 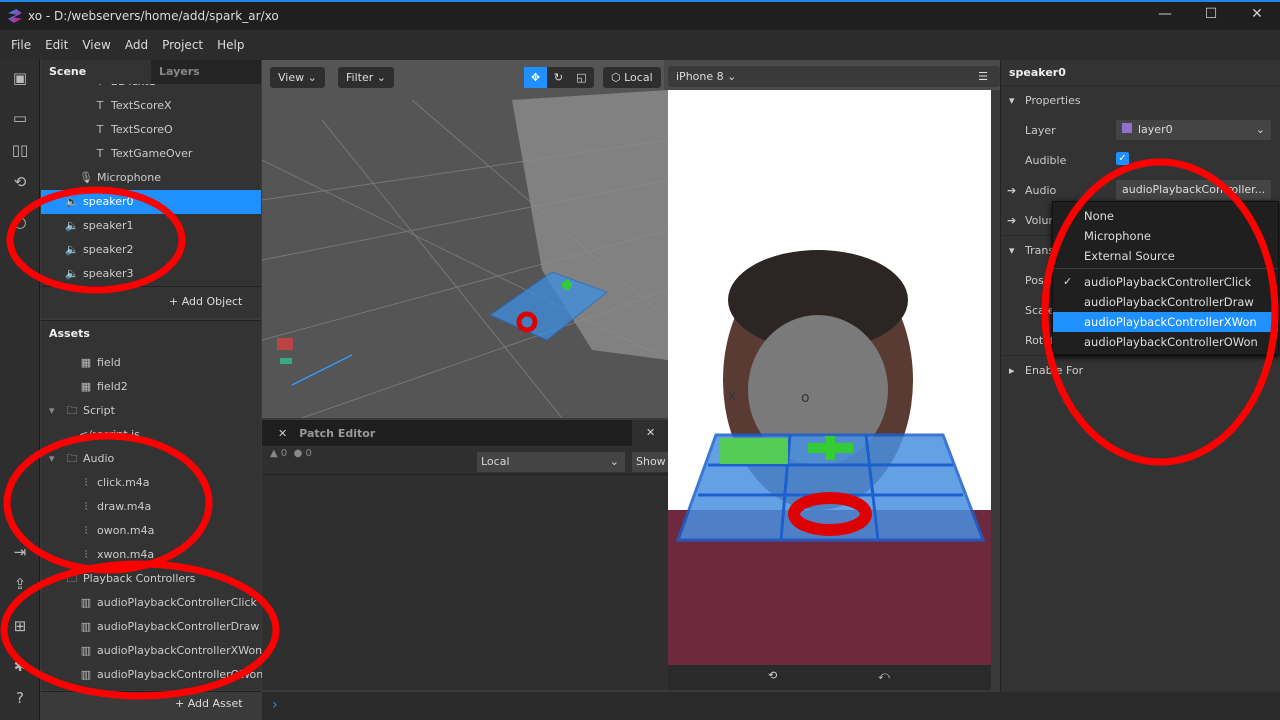 What do you see at coordinates (20, 390) in the screenshot?
I see `tool-strip: ▣ ▭ ▯▯ ⟲ ○ ⇥ ⇪ ⊞ ✱ ?` at bounding box center [20, 390].